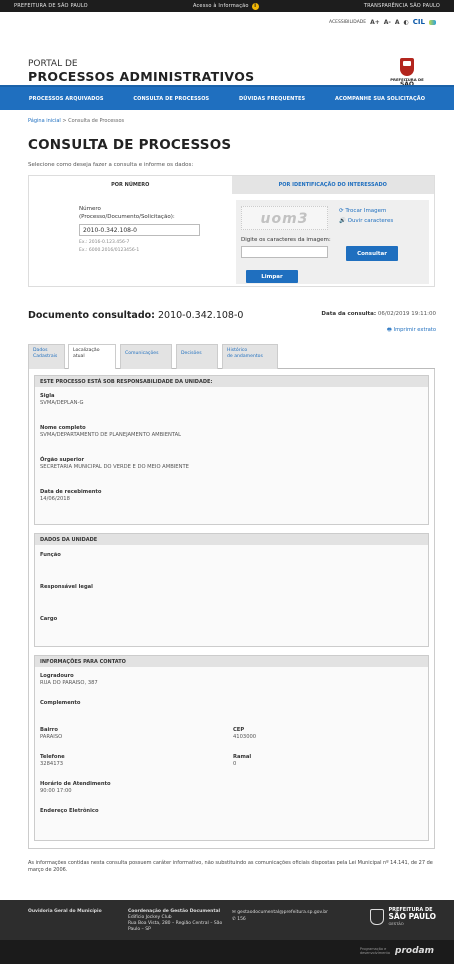 This screenshot has height=964, width=454. I want to click on query-date-value: 06/02/2019 19:11:00, so click(406, 314).